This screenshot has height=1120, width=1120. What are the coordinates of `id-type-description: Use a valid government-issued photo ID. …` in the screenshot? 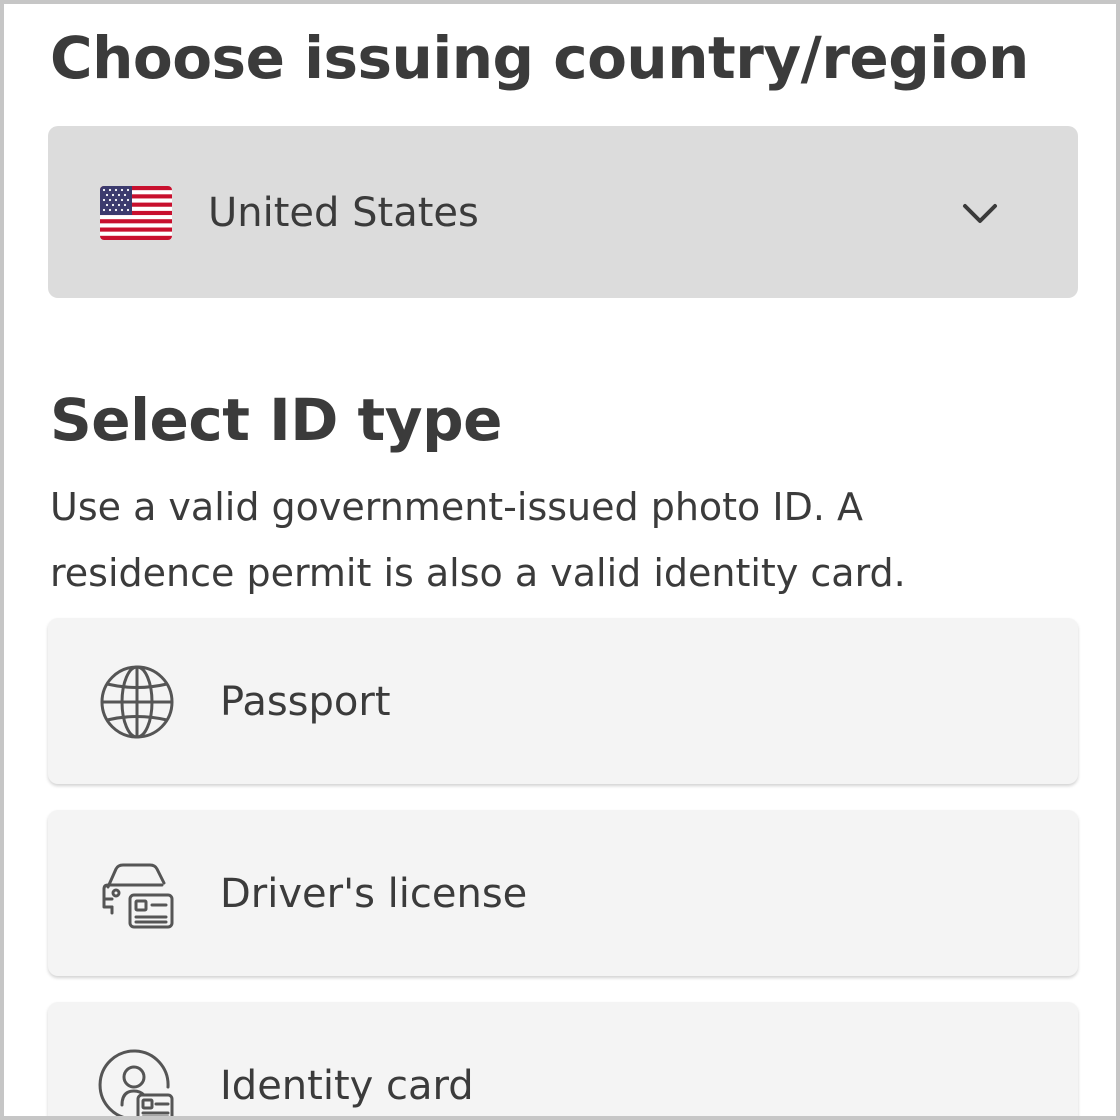 It's located at (478, 540).